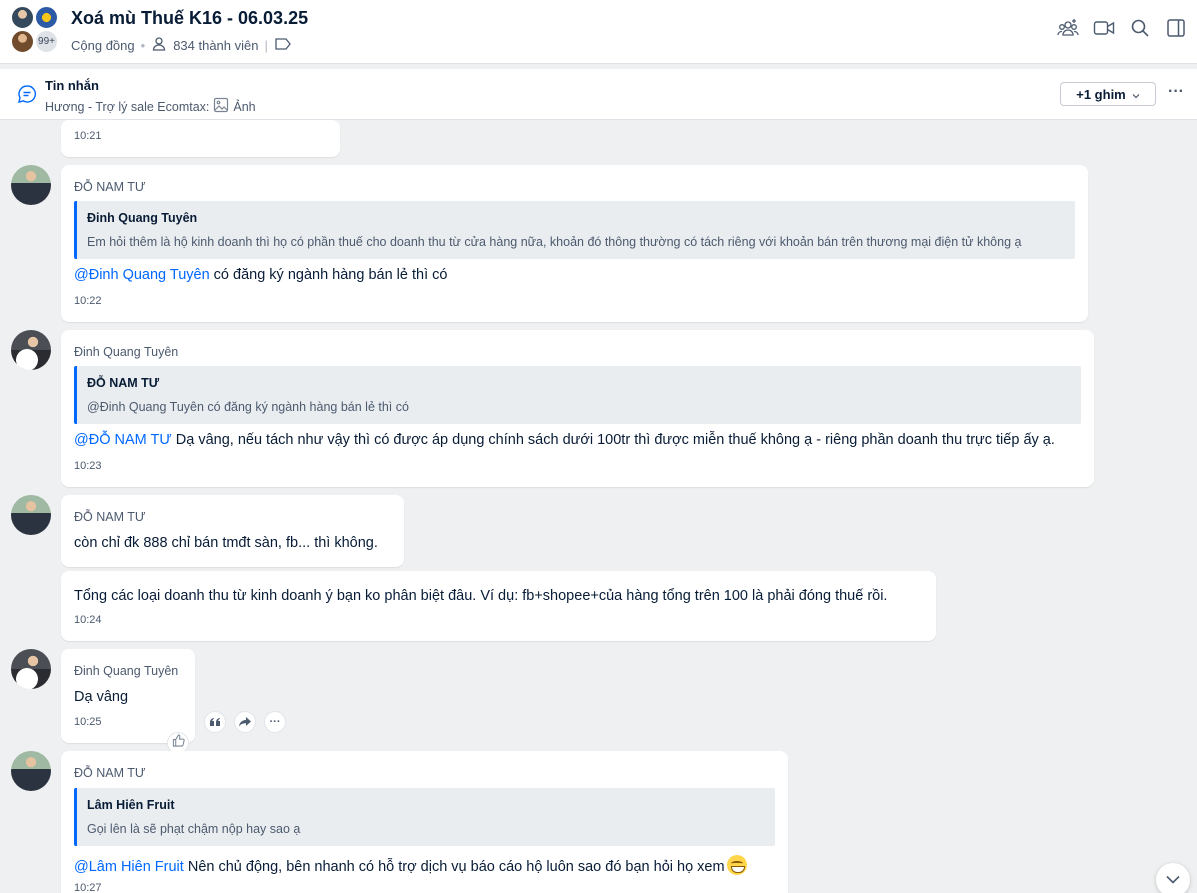 This screenshot has height=893, width=1197. What do you see at coordinates (129, 867) in the screenshot?
I see `mention-link: @Lâm Hiên Fruit` at bounding box center [129, 867].